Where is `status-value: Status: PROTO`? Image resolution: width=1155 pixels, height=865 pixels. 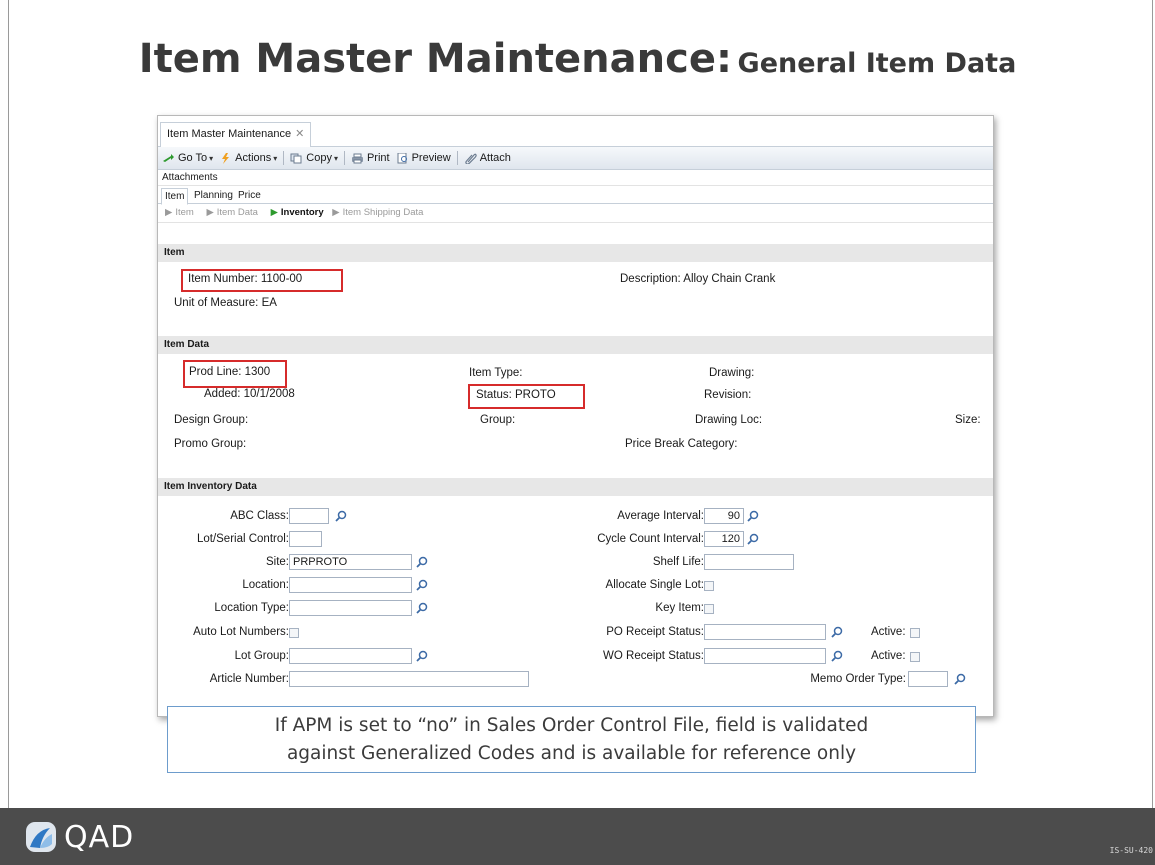 status-value: Status: PROTO is located at coordinates (516, 395).